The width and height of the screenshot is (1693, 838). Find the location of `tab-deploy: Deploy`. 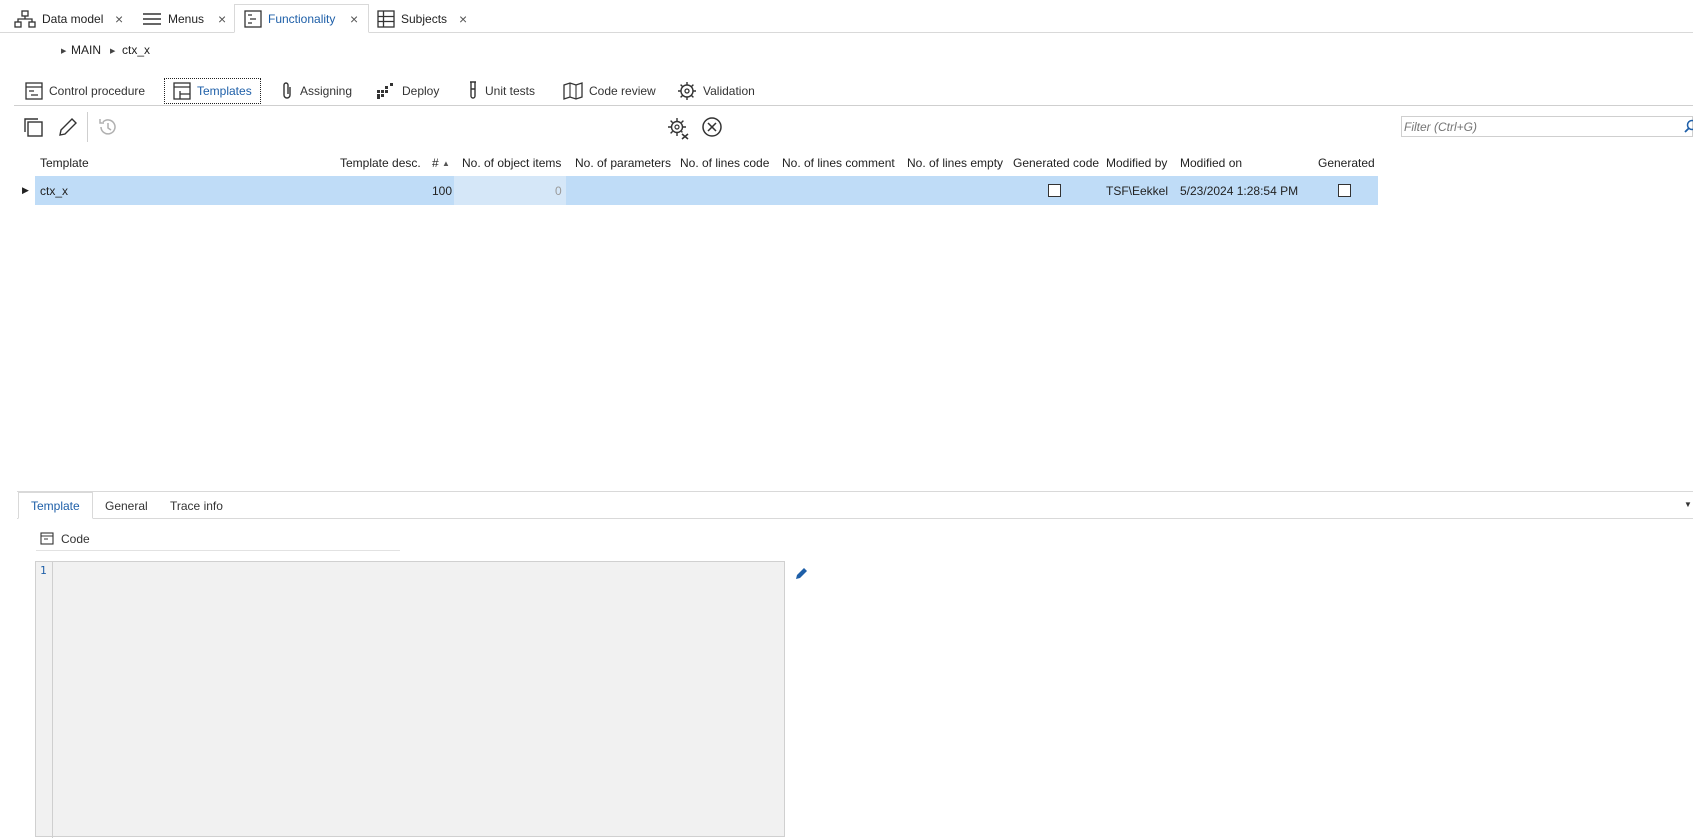

tab-deploy: Deploy is located at coordinates (407, 91).